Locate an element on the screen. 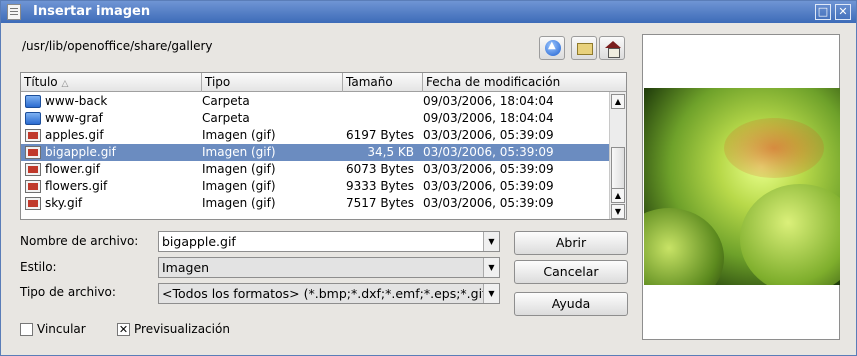 This screenshot has width=857, height=356. item-name: bigapple.gif is located at coordinates (80, 152).